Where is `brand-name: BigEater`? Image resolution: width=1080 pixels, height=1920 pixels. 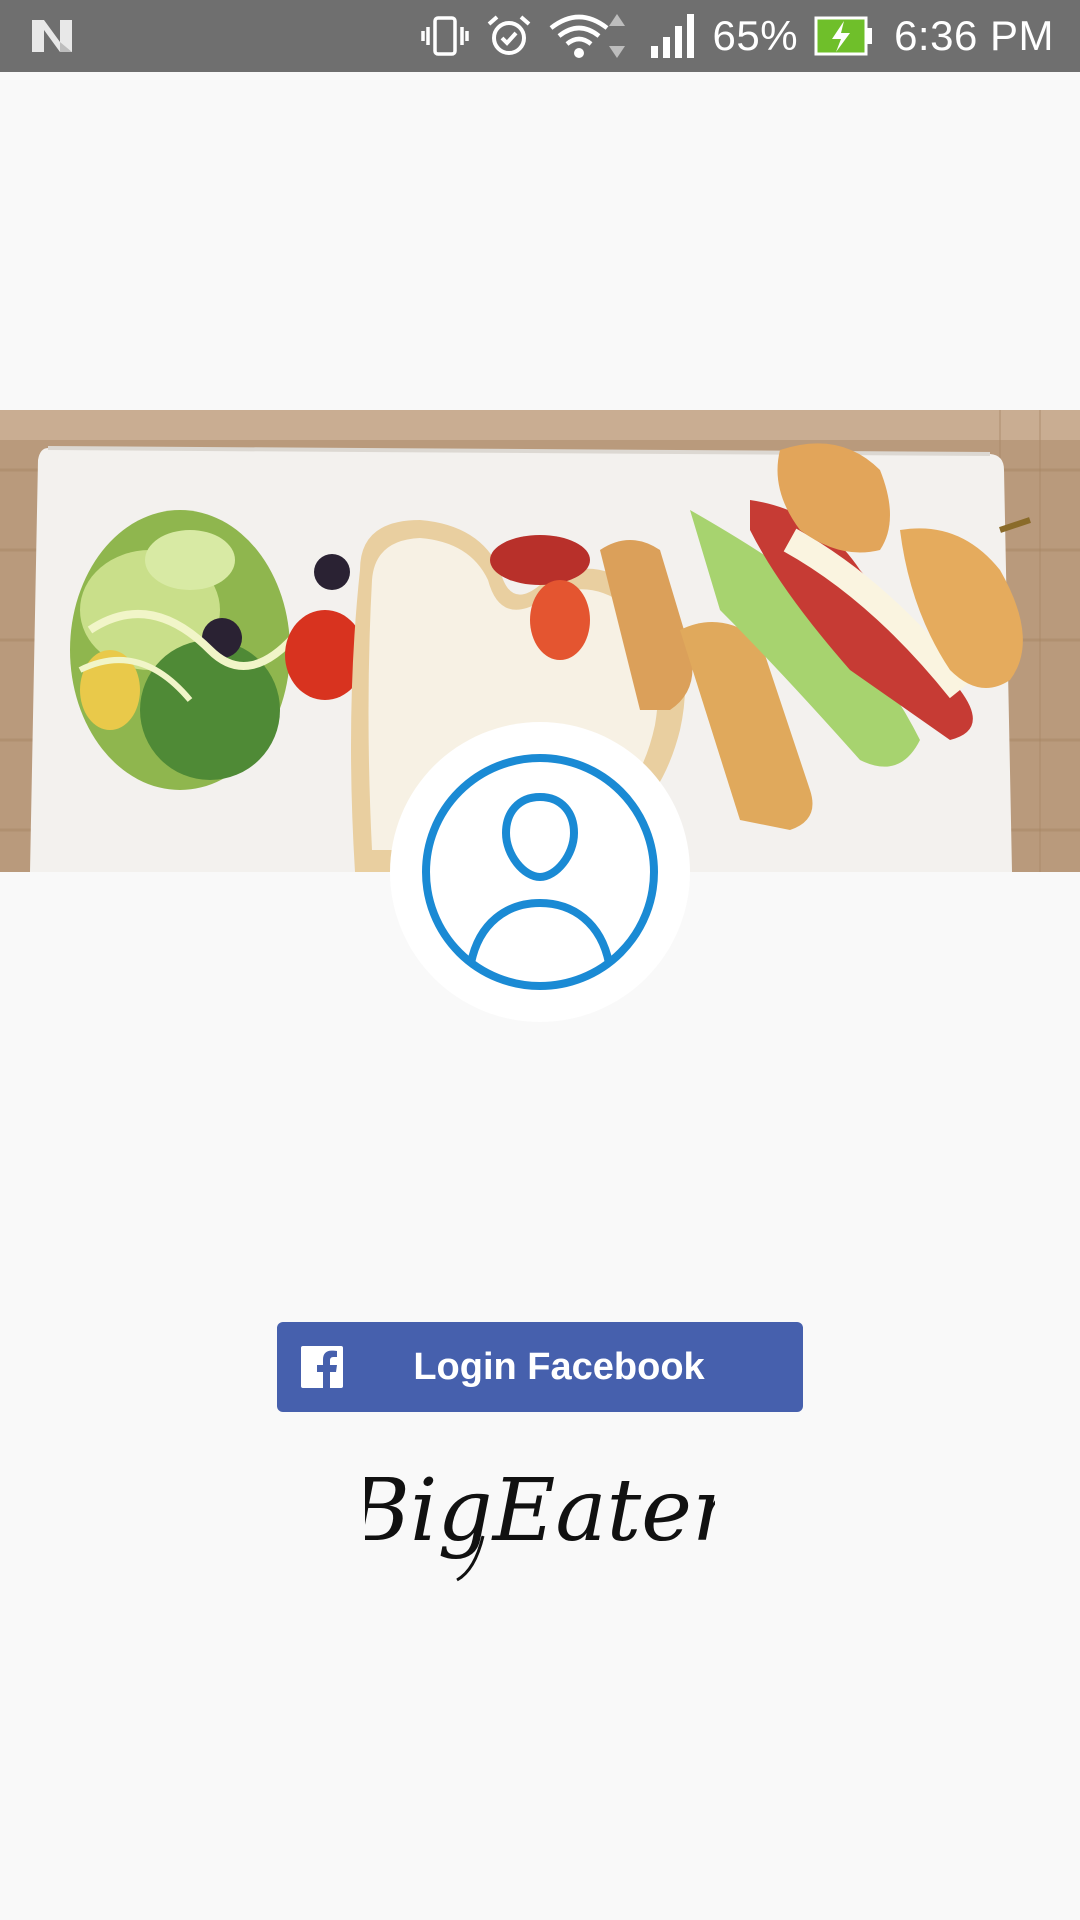 brand-name: BigEater is located at coordinates (540, 1511).